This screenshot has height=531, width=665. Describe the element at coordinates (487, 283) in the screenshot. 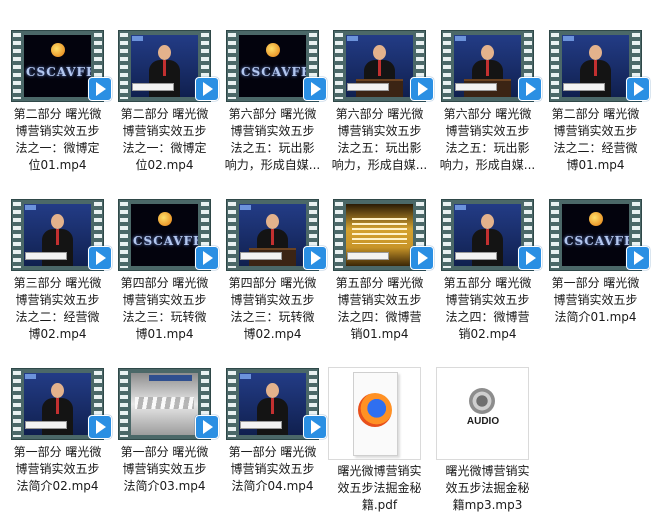

I see `file-name-line: 第五部分 曙光微` at that location.